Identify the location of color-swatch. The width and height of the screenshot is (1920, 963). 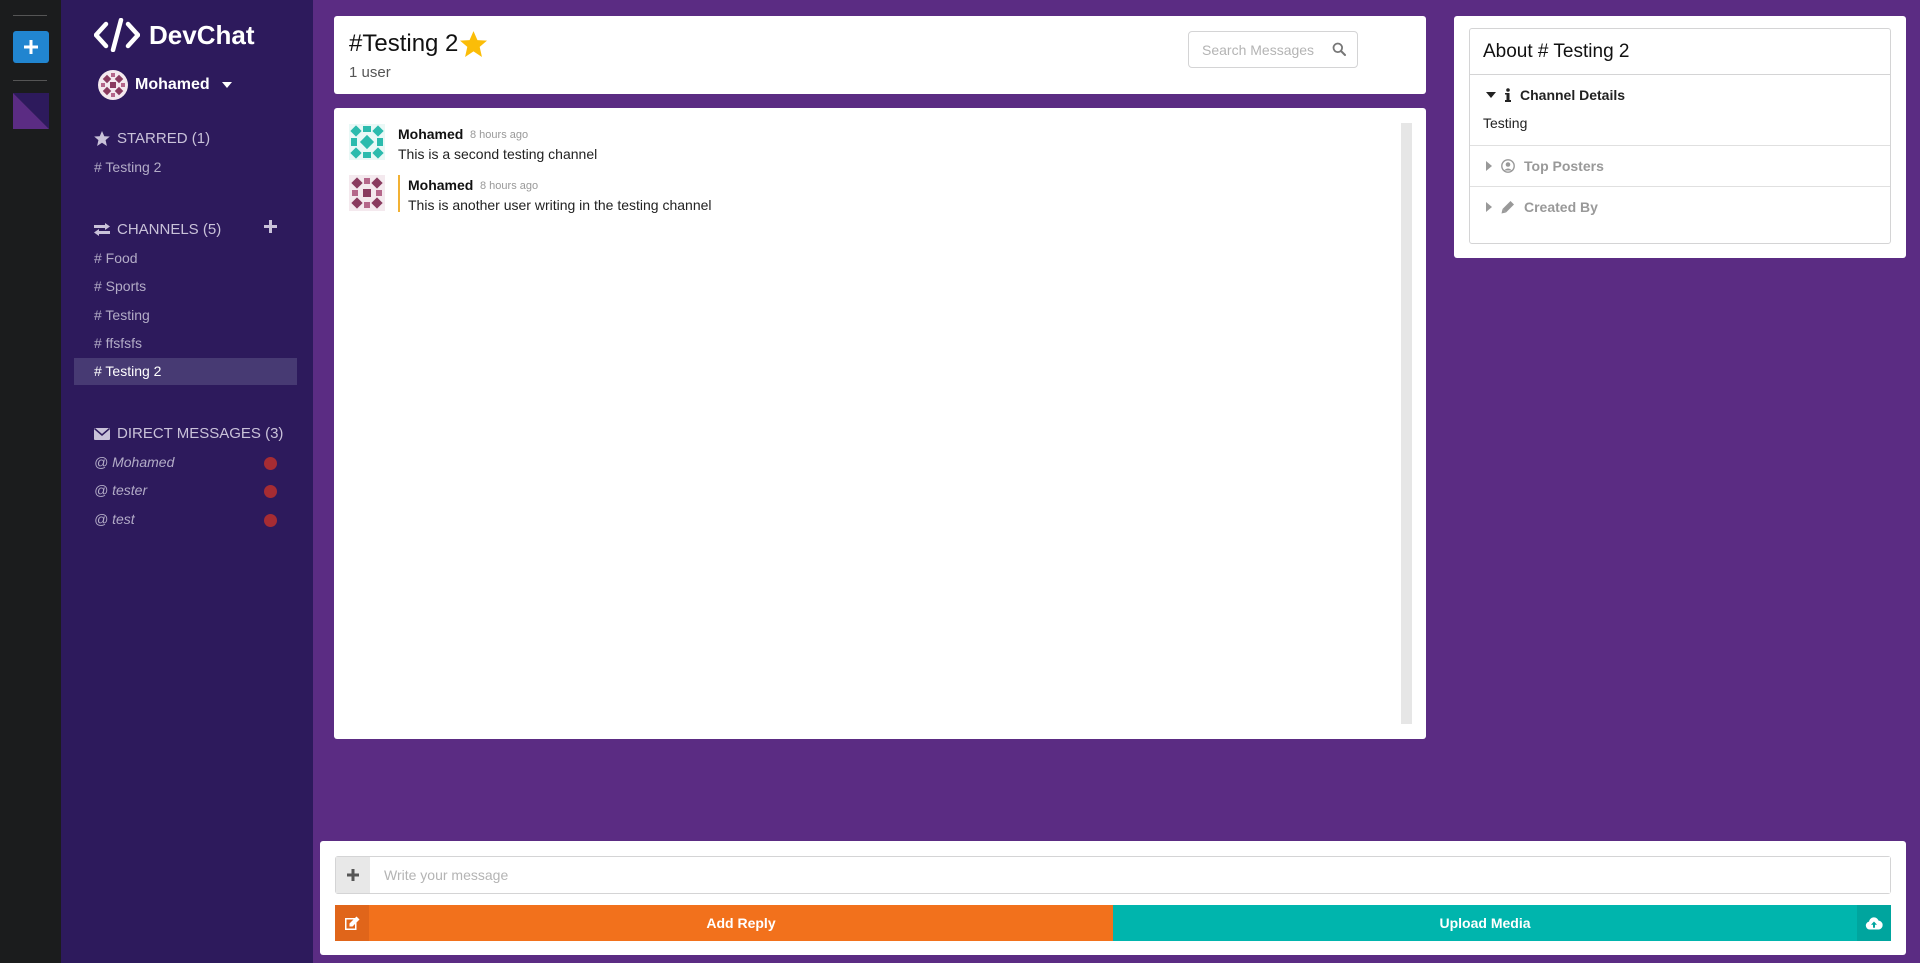
(31, 111).